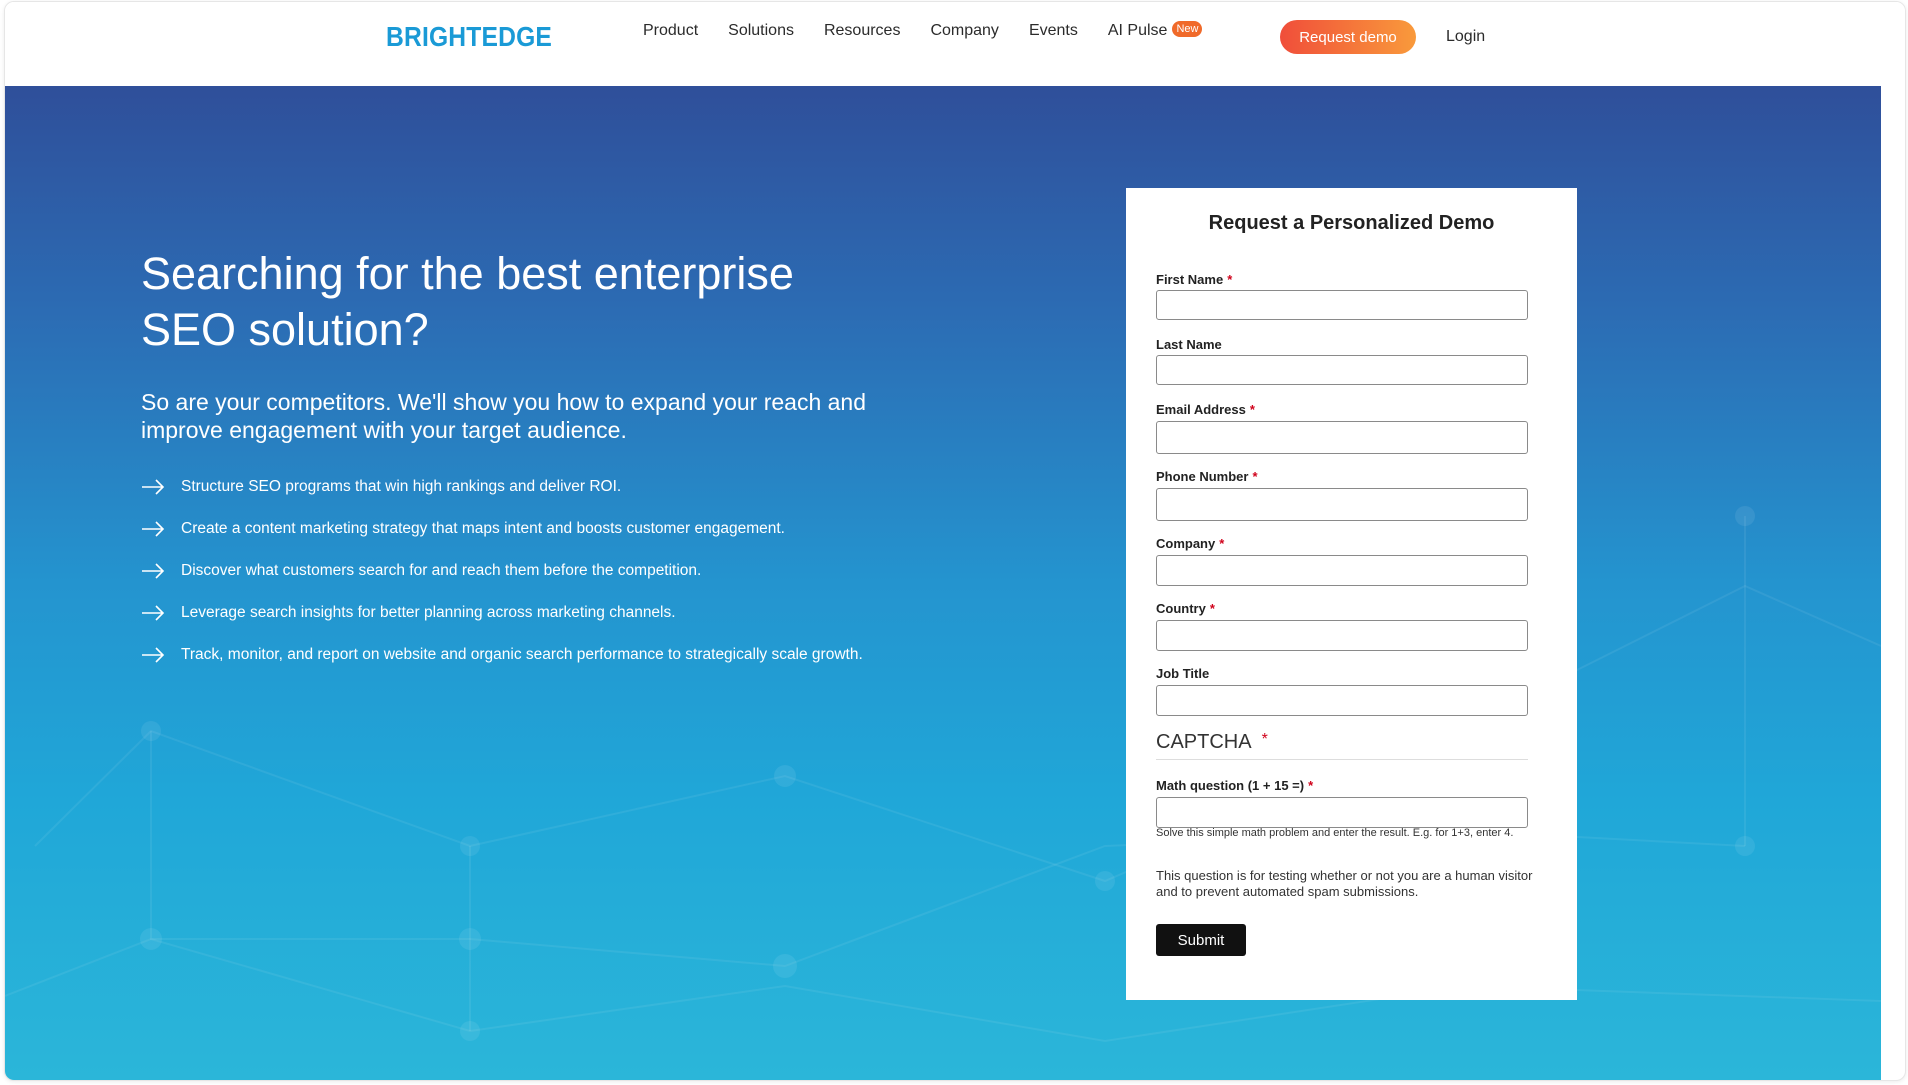 The width and height of the screenshot is (1908, 1085). I want to click on math-question-label: Math question (1 + 15 =) *, so click(1234, 785).